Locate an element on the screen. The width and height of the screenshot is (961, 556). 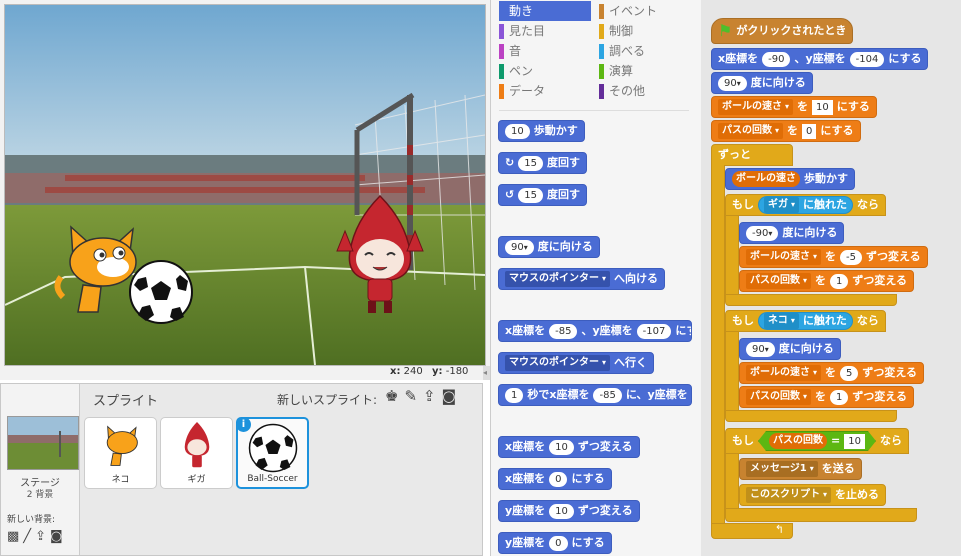
target-dropdown: マウスのポインター ▾ is located at coordinates (558, 279).